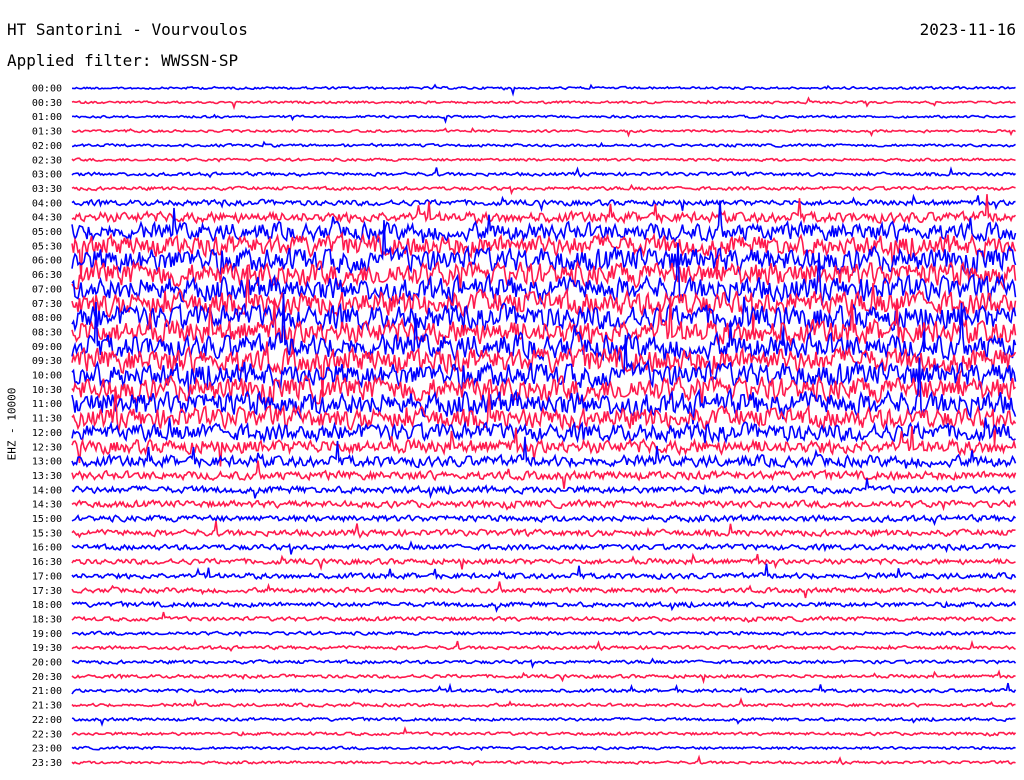  Describe the element at coordinates (47, 576) in the screenshot. I see `time-label: 17:00` at that location.